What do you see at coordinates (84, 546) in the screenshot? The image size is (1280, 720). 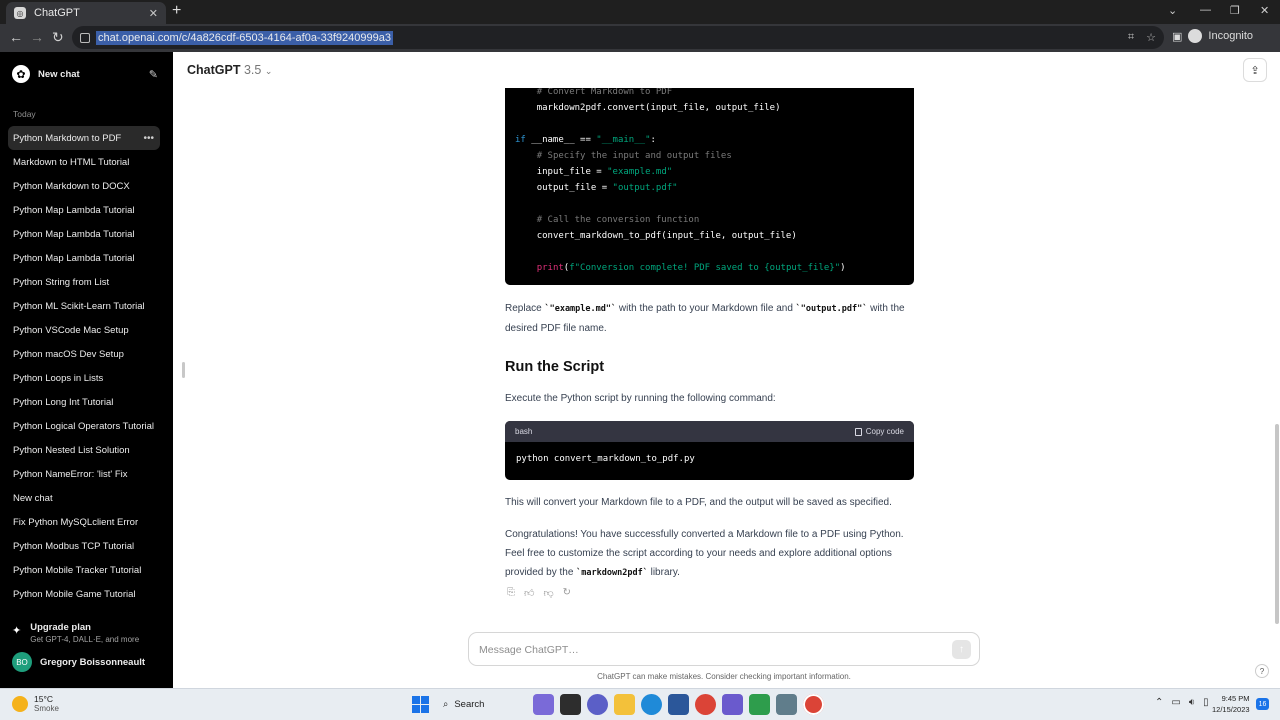 I see `history-item: Python Modbus TCP Tutorial` at bounding box center [84, 546].